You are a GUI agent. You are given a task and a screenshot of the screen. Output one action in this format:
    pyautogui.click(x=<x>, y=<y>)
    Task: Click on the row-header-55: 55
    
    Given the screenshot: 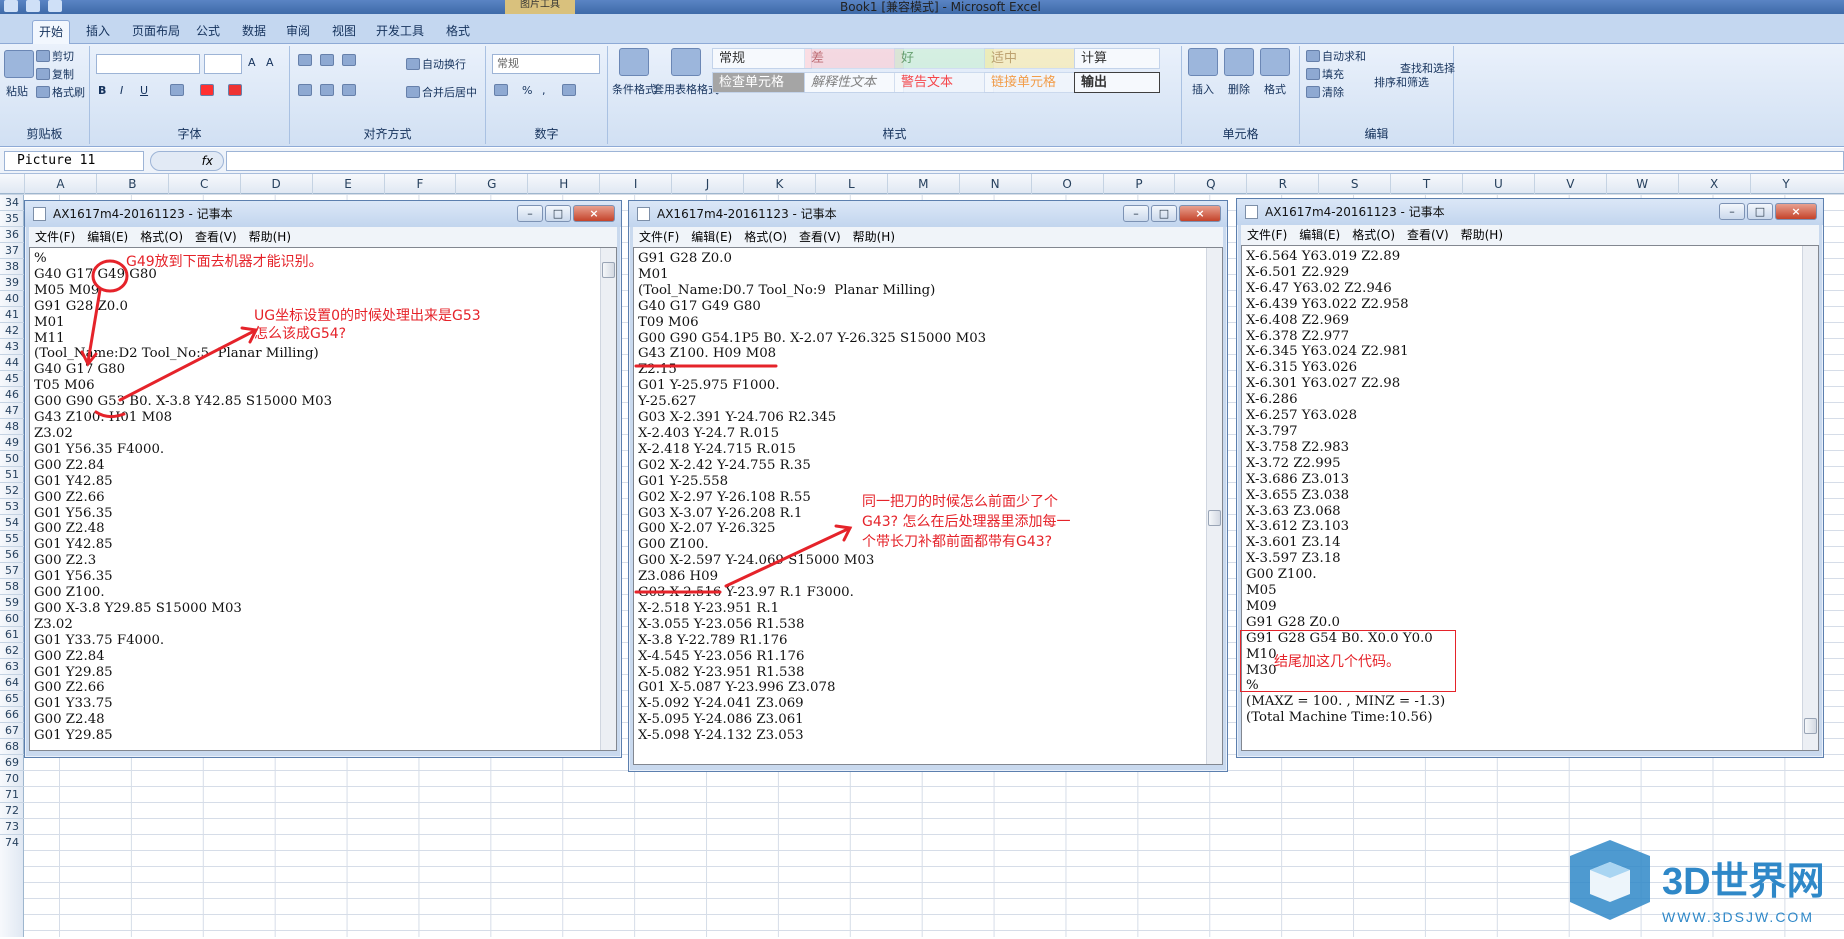 What is the action you would take?
    pyautogui.click(x=12, y=538)
    